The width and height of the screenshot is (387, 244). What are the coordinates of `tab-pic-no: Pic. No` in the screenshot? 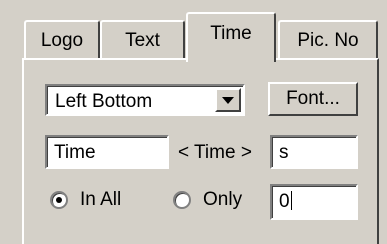 It's located at (328, 39).